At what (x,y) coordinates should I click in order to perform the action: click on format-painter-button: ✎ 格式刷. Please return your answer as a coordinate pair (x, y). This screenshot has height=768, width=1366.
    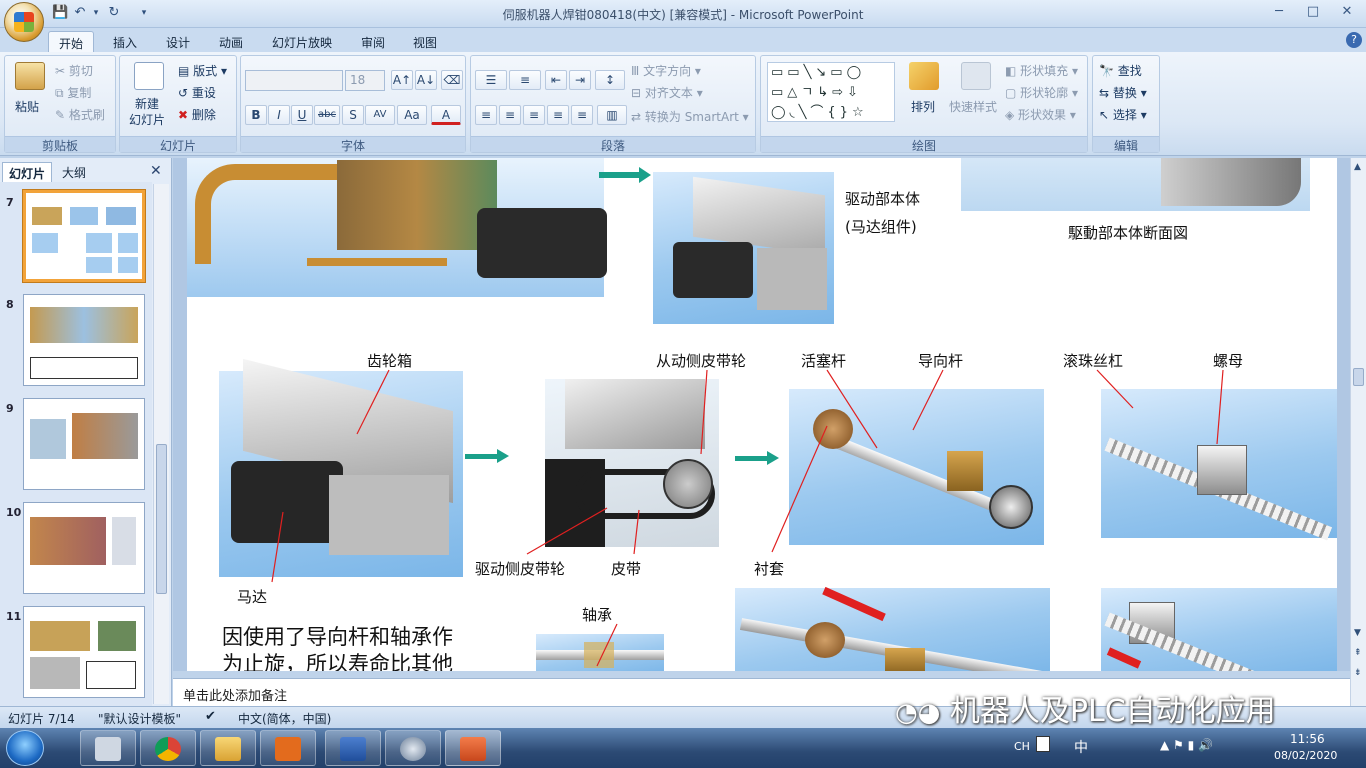
    Looking at the image, I should click on (80, 114).